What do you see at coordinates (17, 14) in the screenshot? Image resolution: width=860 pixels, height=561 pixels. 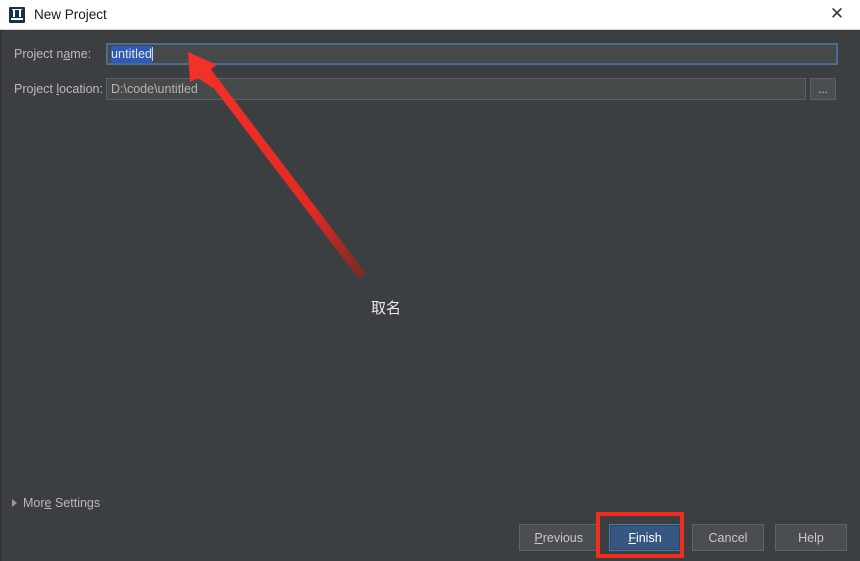 I see `intellij-idea-icon` at bounding box center [17, 14].